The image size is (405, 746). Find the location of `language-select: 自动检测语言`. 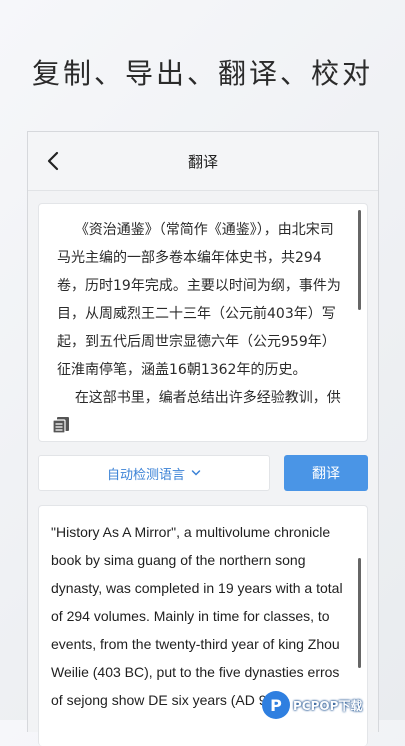

language-select: 自动检测语言 is located at coordinates (154, 473).